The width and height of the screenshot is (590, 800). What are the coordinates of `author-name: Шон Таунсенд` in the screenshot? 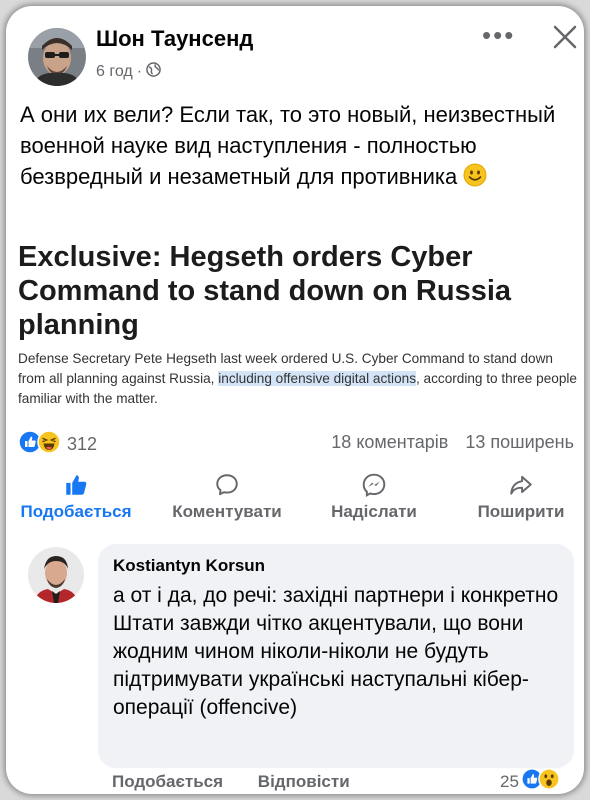 It's located at (174, 39).